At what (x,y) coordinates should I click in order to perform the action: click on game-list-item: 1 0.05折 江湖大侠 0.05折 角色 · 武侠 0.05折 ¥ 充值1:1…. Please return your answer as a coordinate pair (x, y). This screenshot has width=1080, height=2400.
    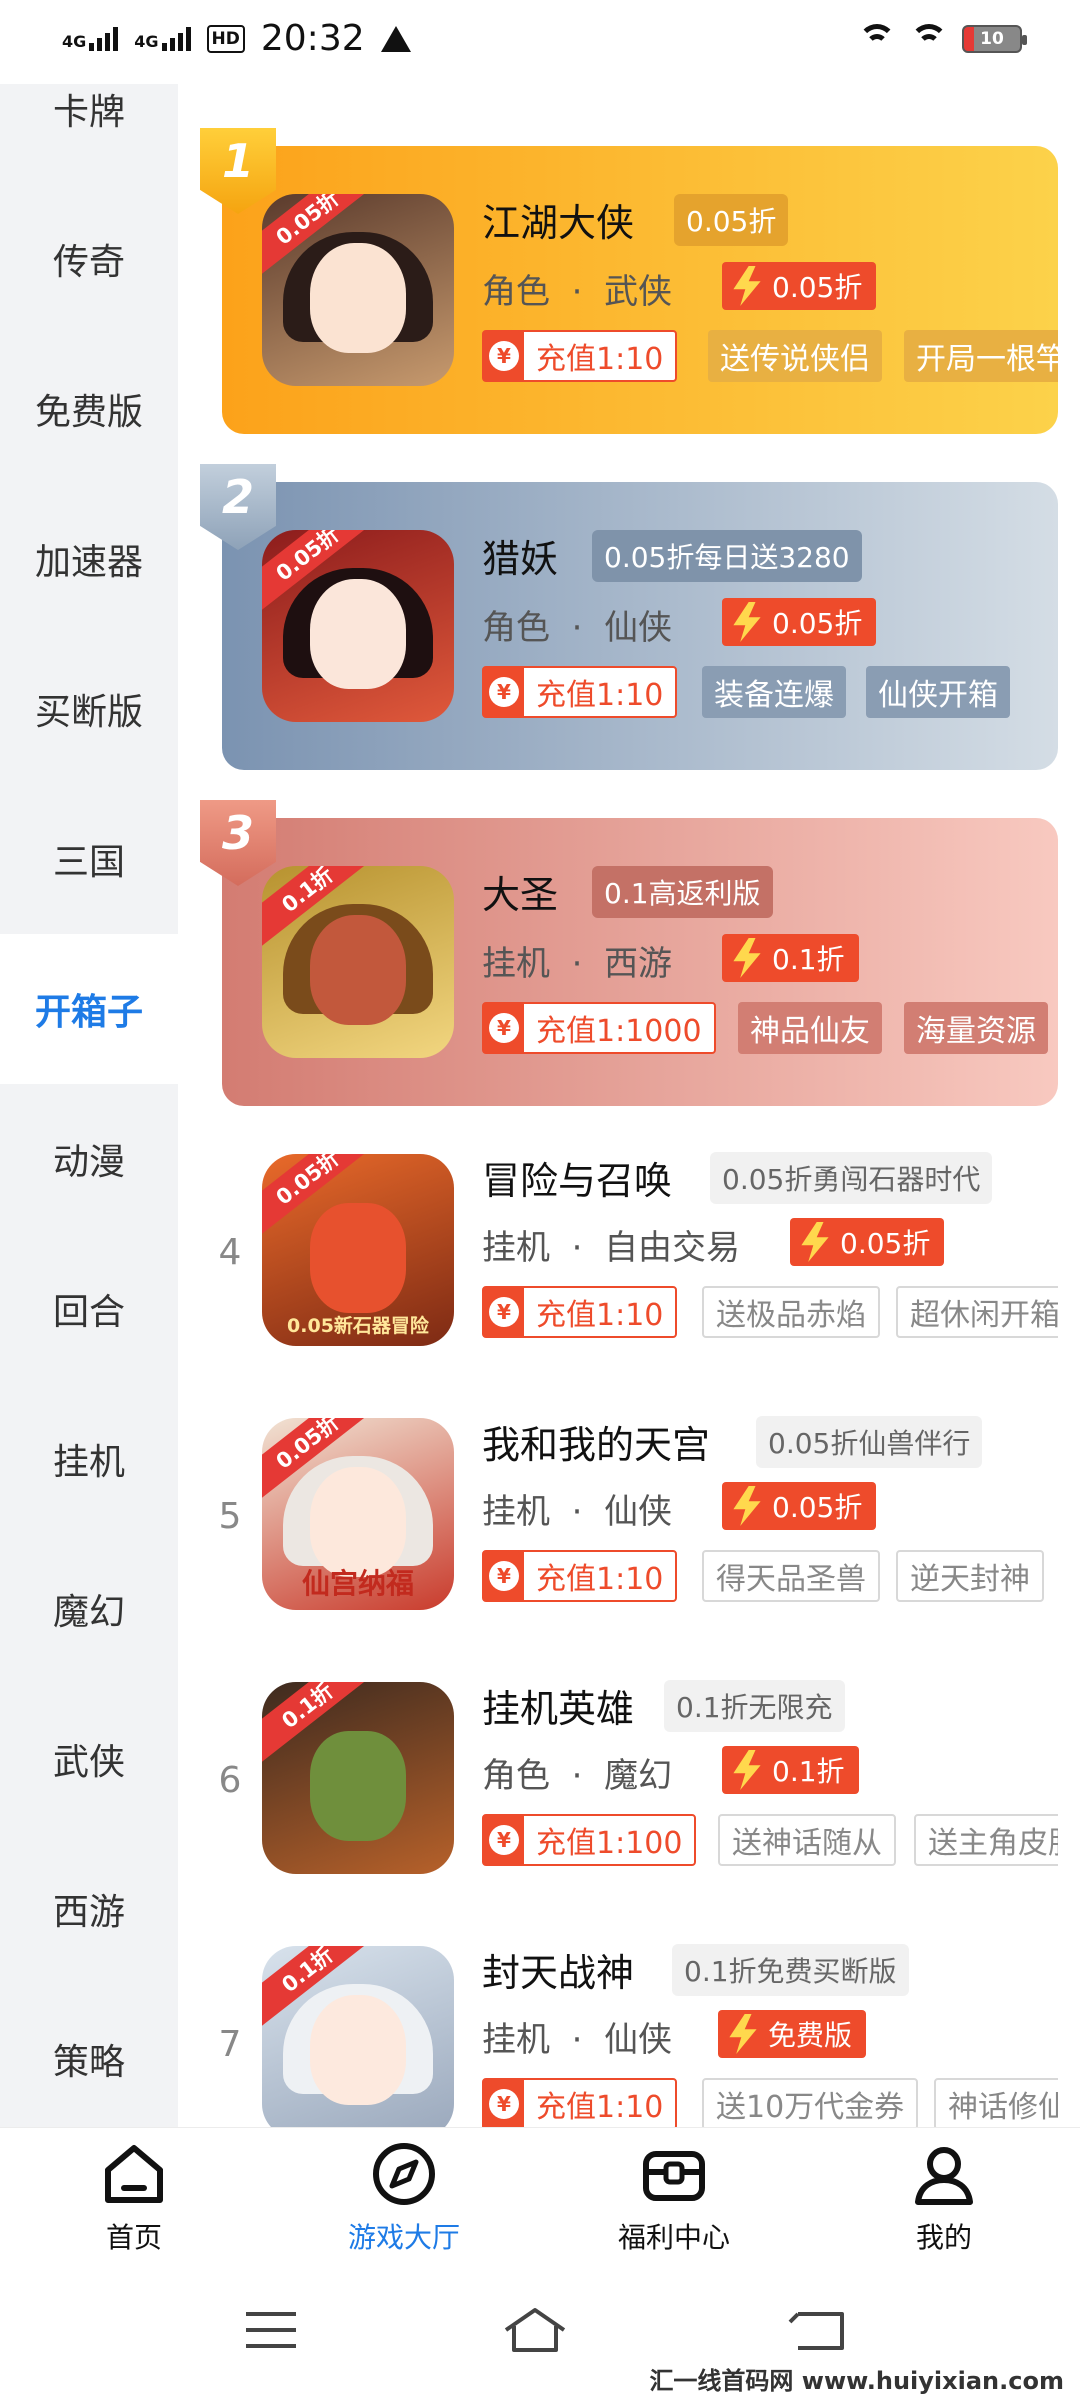
    Looking at the image, I should click on (629, 289).